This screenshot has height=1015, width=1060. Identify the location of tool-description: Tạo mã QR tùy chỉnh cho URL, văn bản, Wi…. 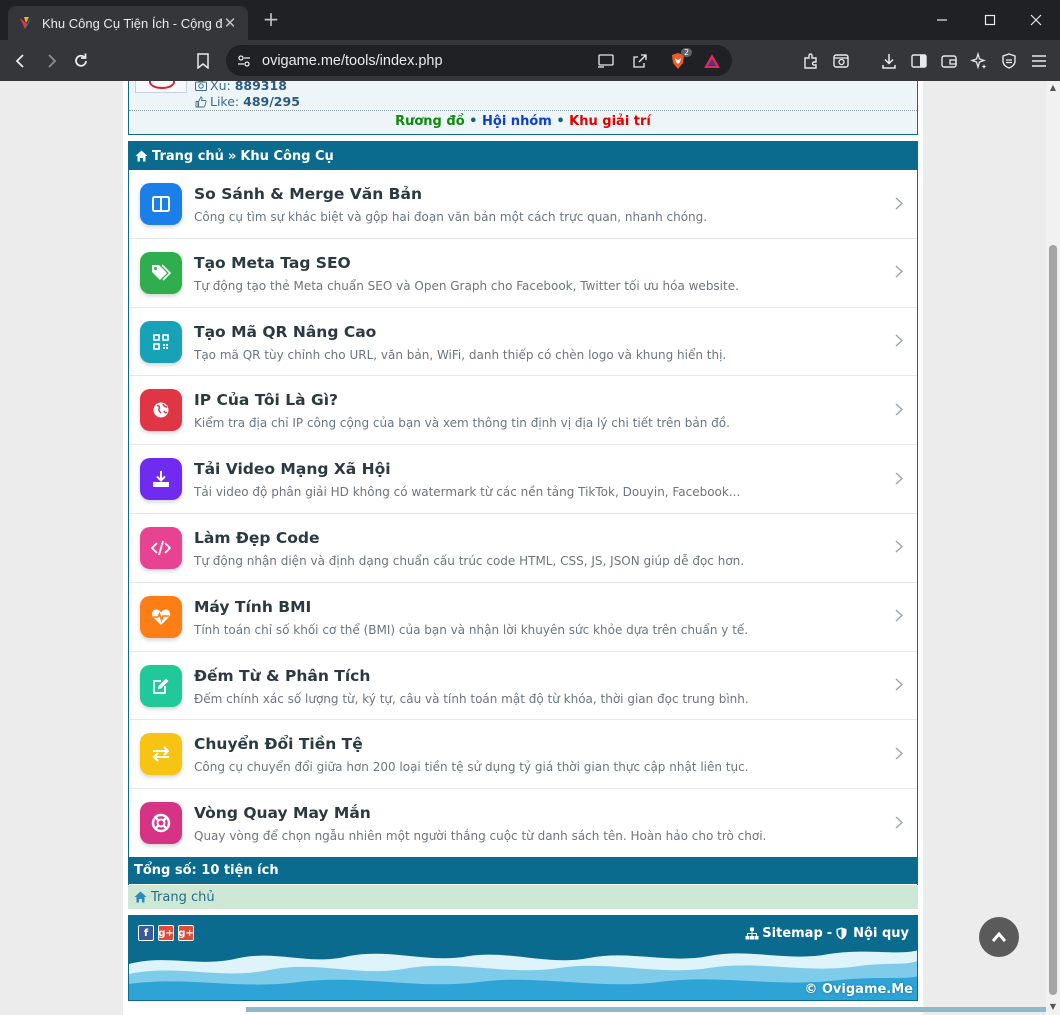
(460, 354).